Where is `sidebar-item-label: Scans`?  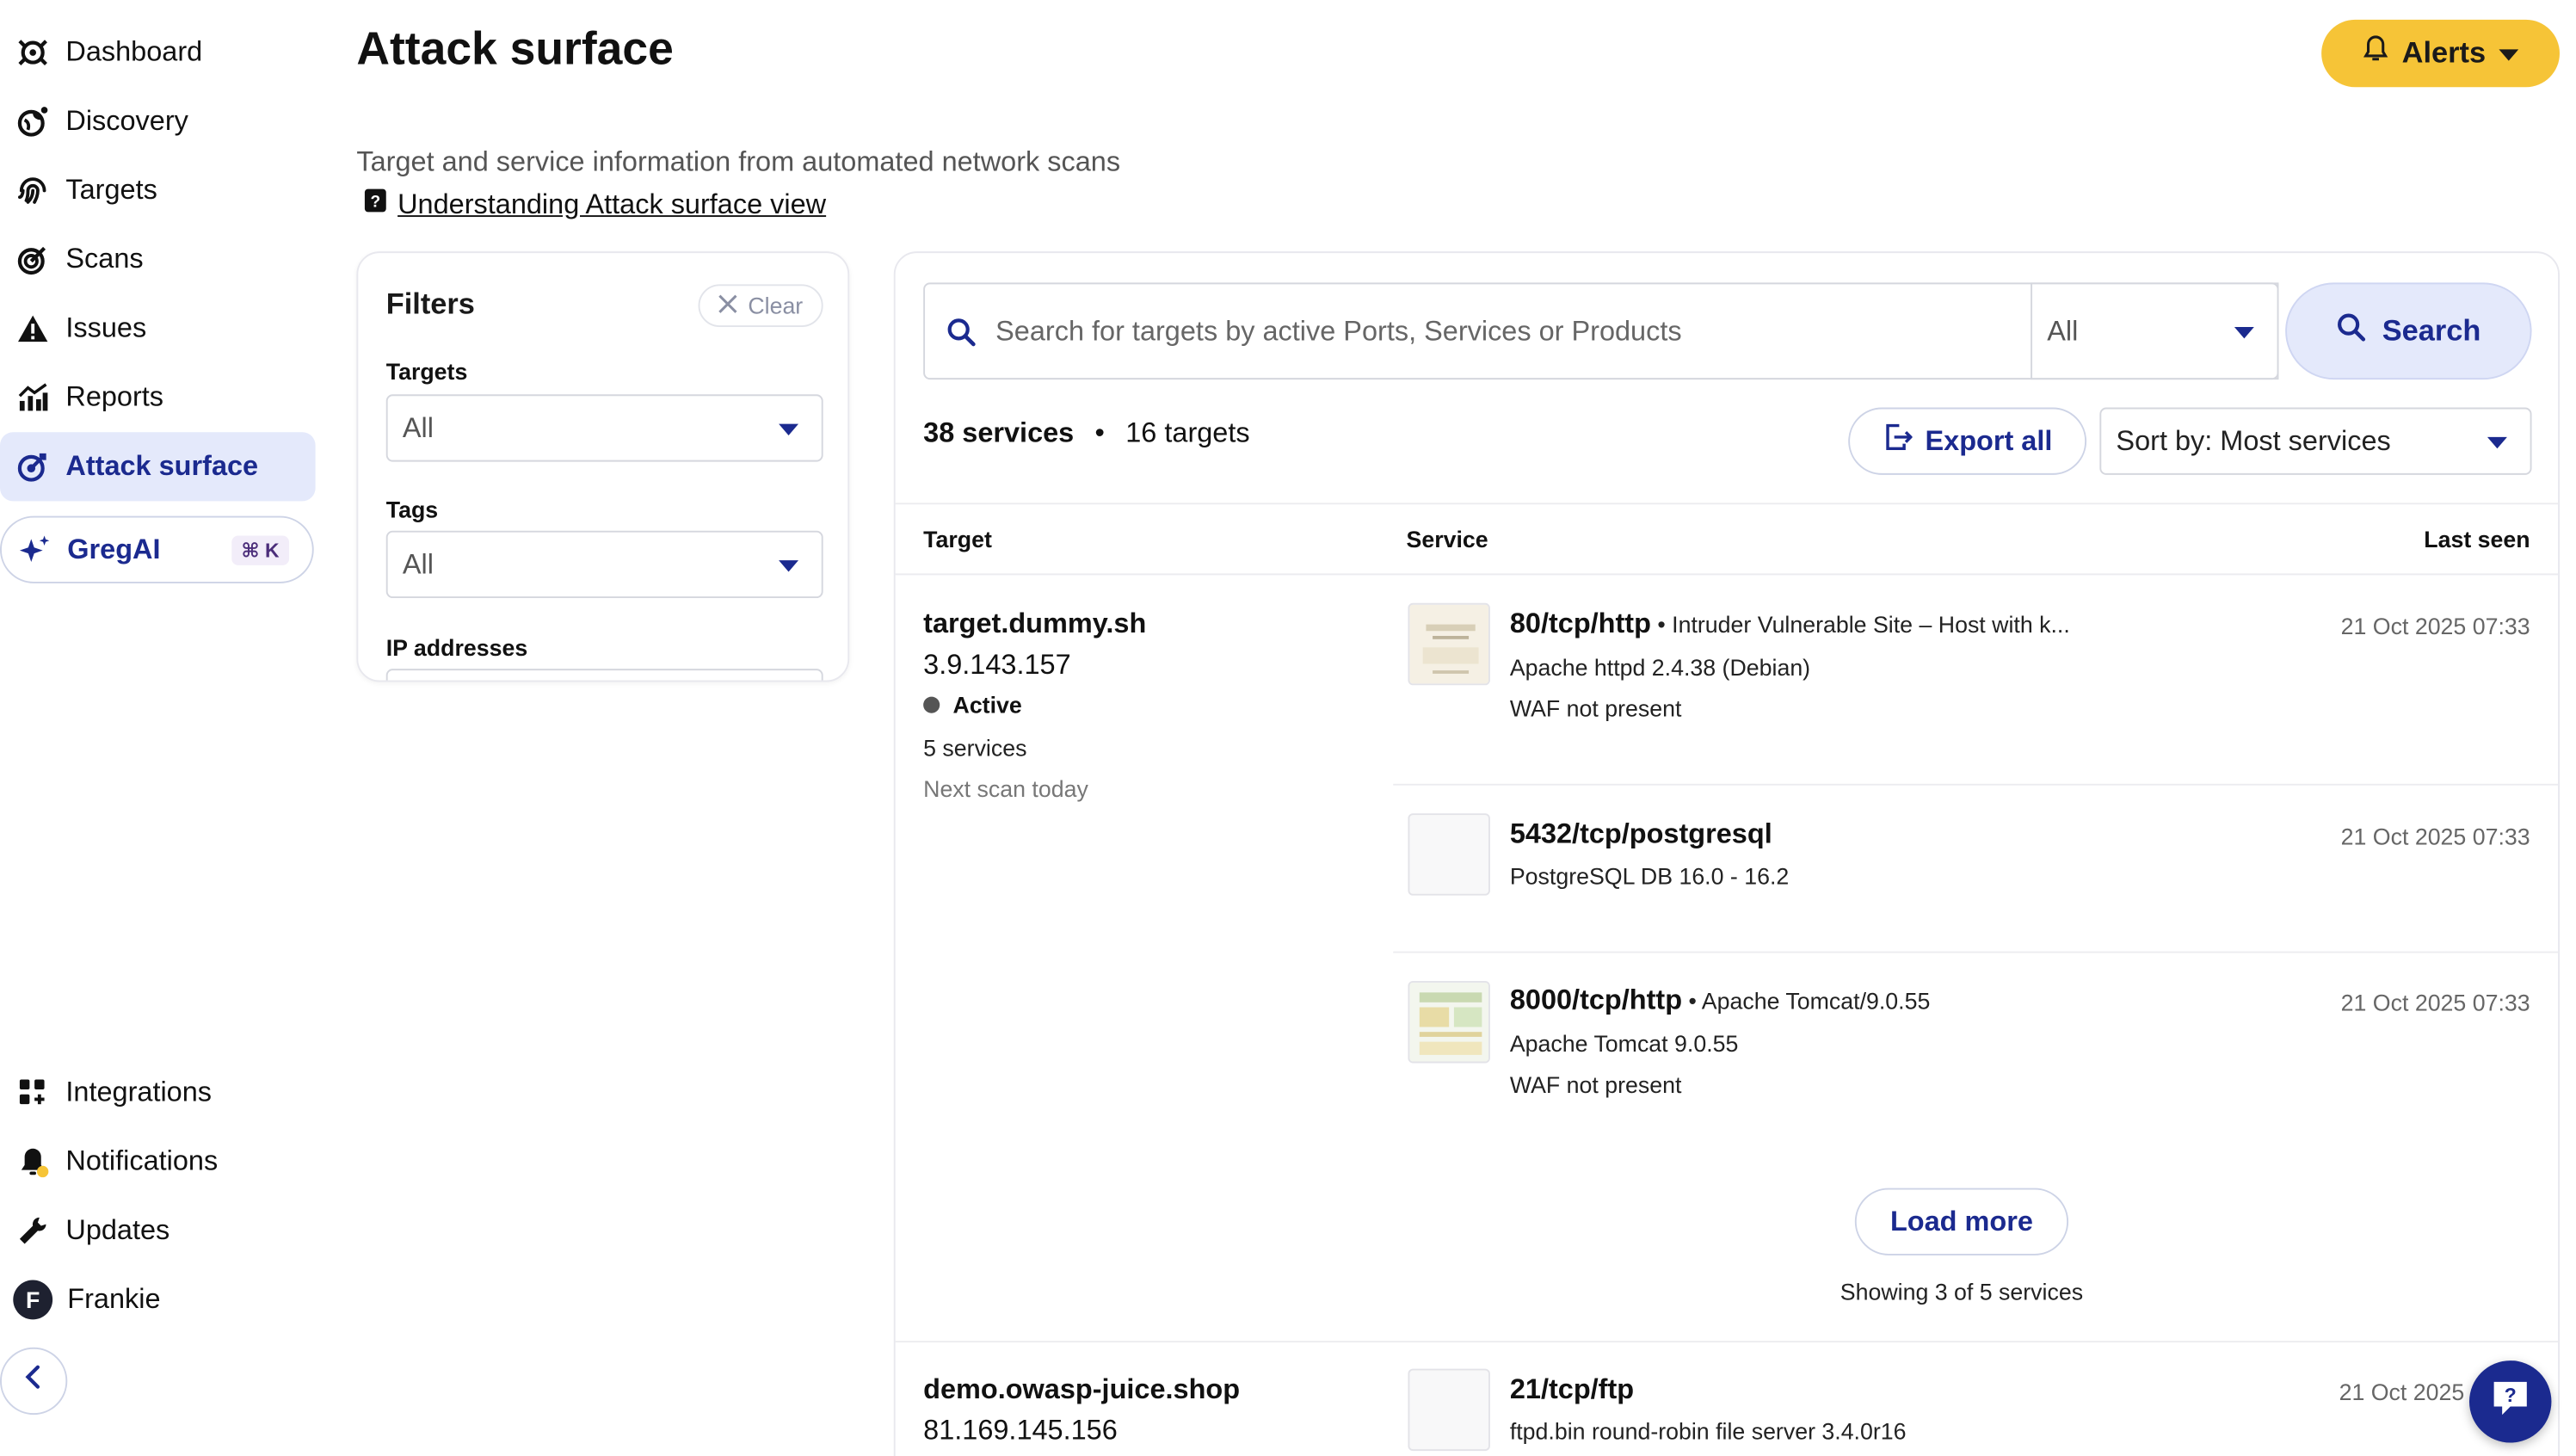
sidebar-item-label: Scans is located at coordinates (105, 259).